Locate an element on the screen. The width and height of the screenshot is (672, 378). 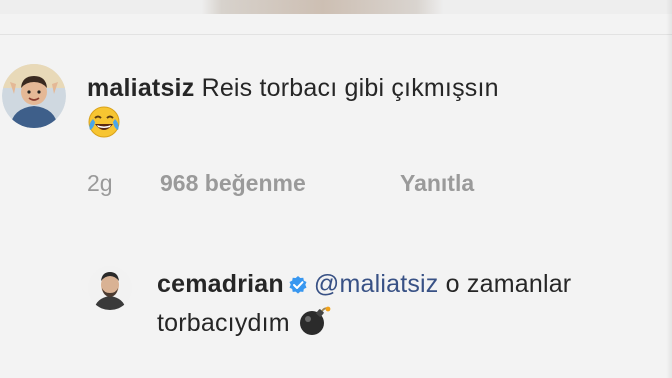
screen-edge is located at coordinates (669, 189).